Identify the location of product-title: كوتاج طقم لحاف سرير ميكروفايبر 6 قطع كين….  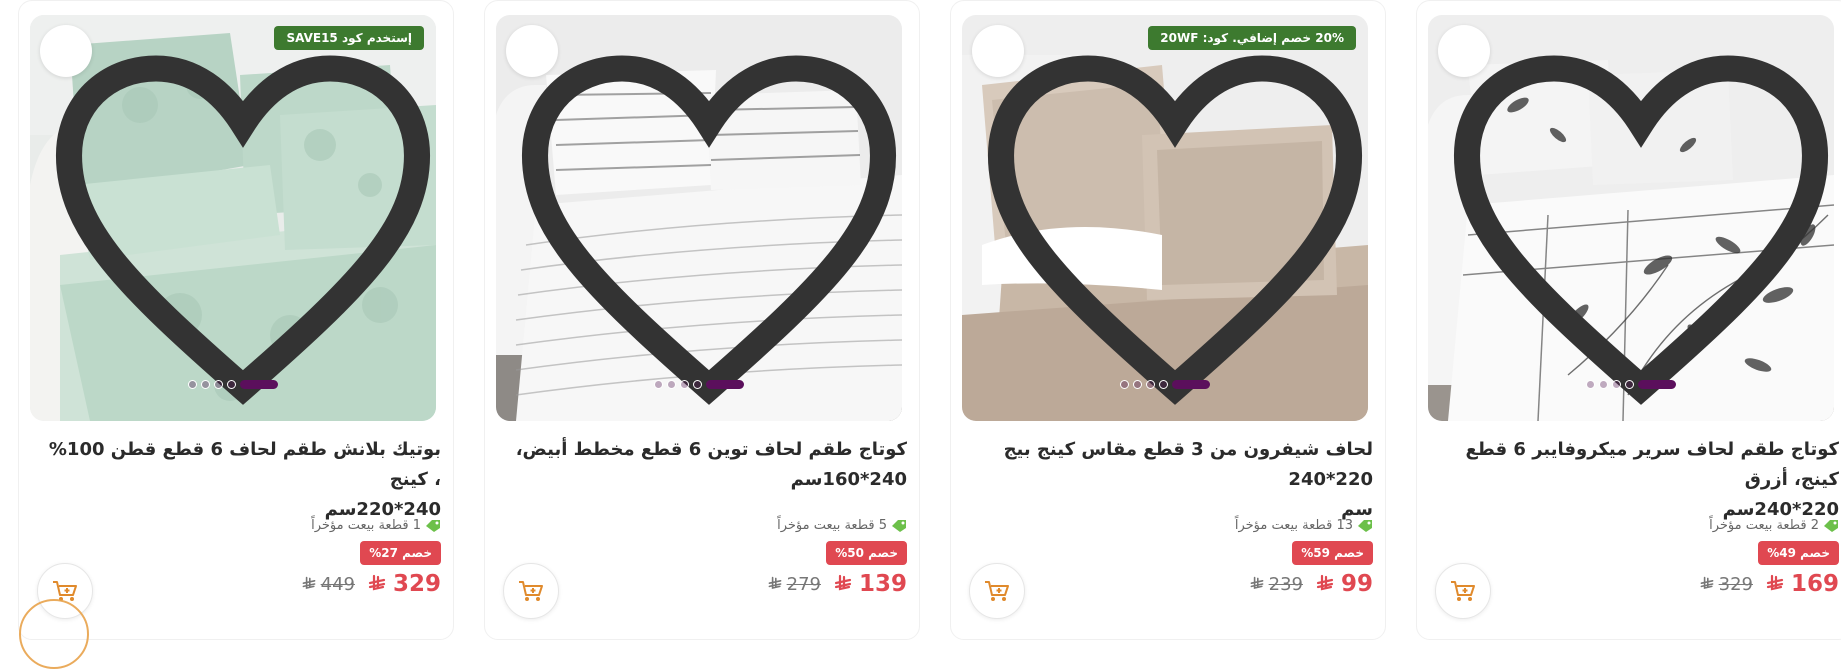
(1639, 480).